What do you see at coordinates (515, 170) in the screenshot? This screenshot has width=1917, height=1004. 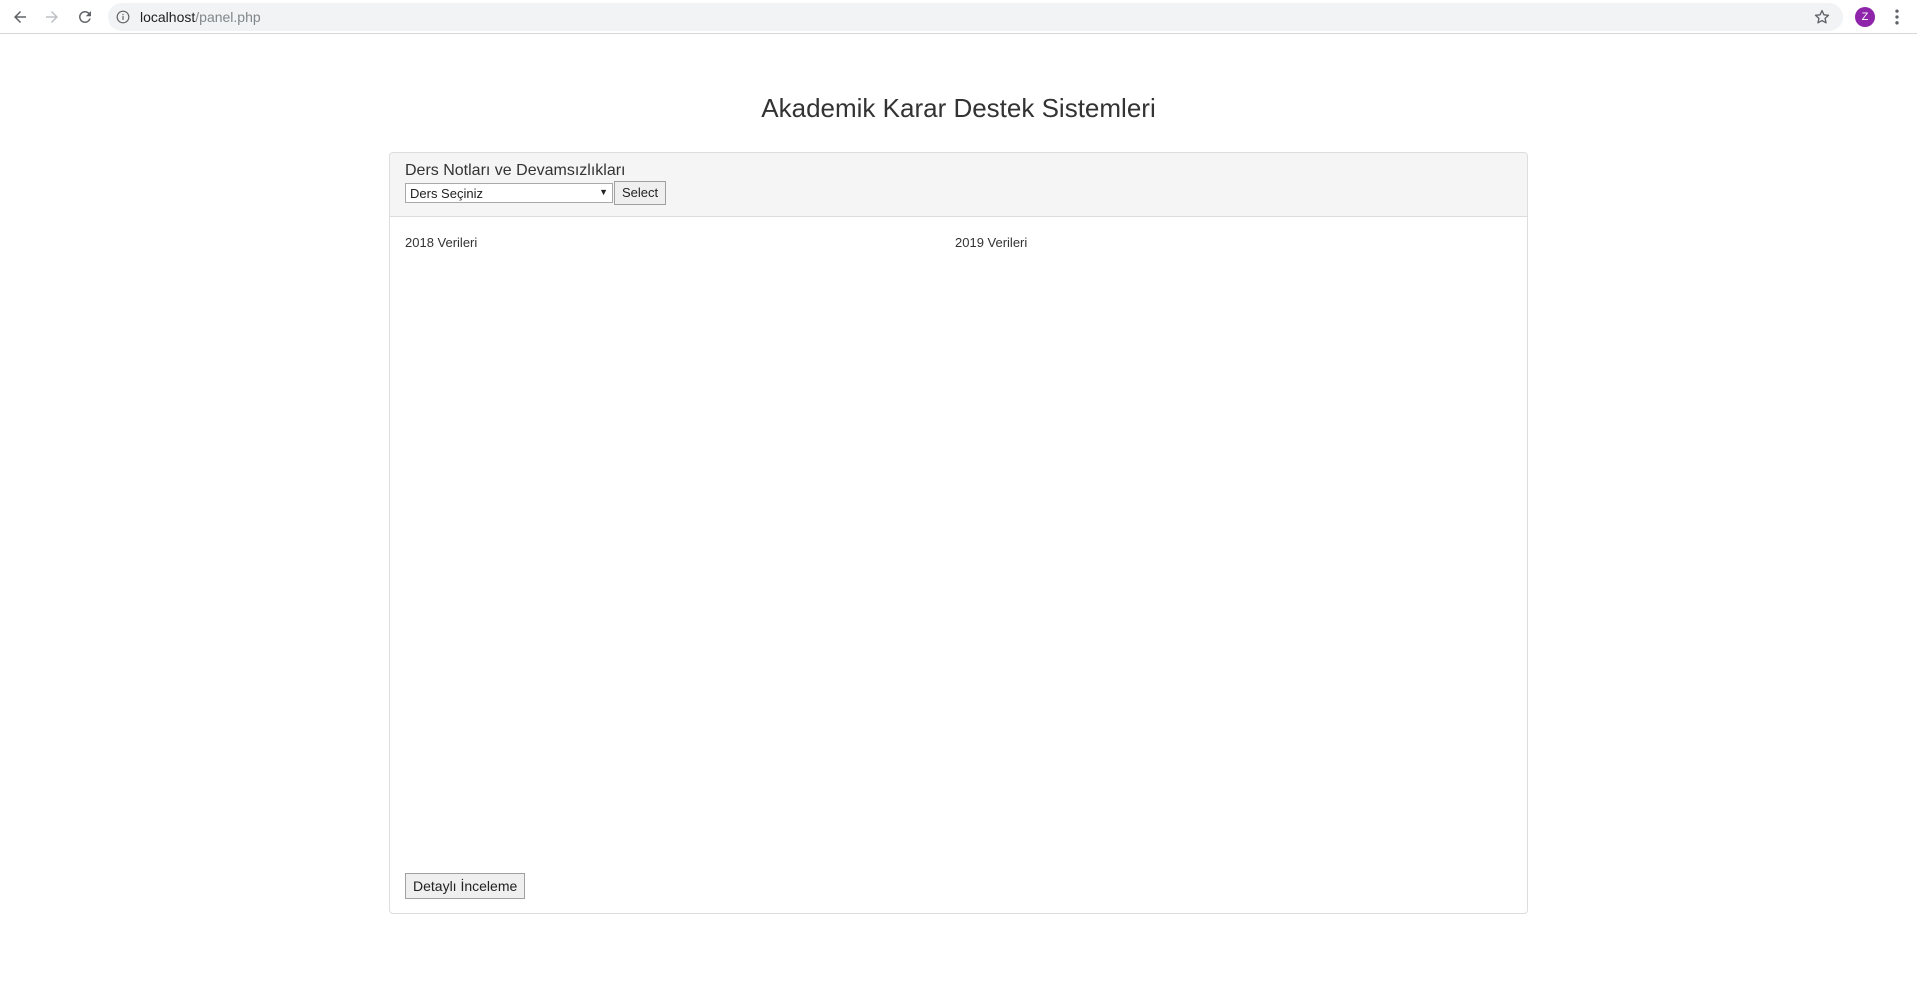 I see `panel-title: Ders Notları ve Devamsızlıkları` at bounding box center [515, 170].